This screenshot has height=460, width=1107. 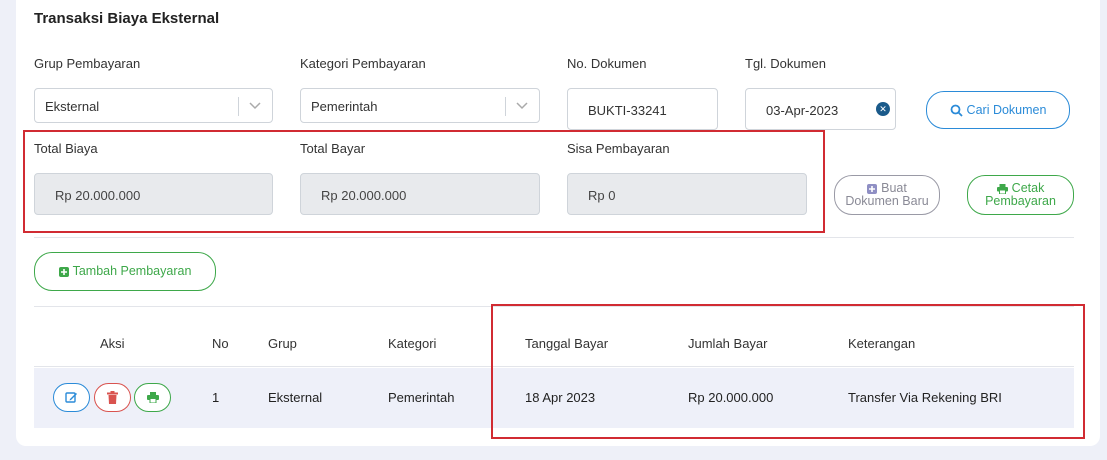 I want to click on grup-select: Eksternal, so click(x=153, y=105).